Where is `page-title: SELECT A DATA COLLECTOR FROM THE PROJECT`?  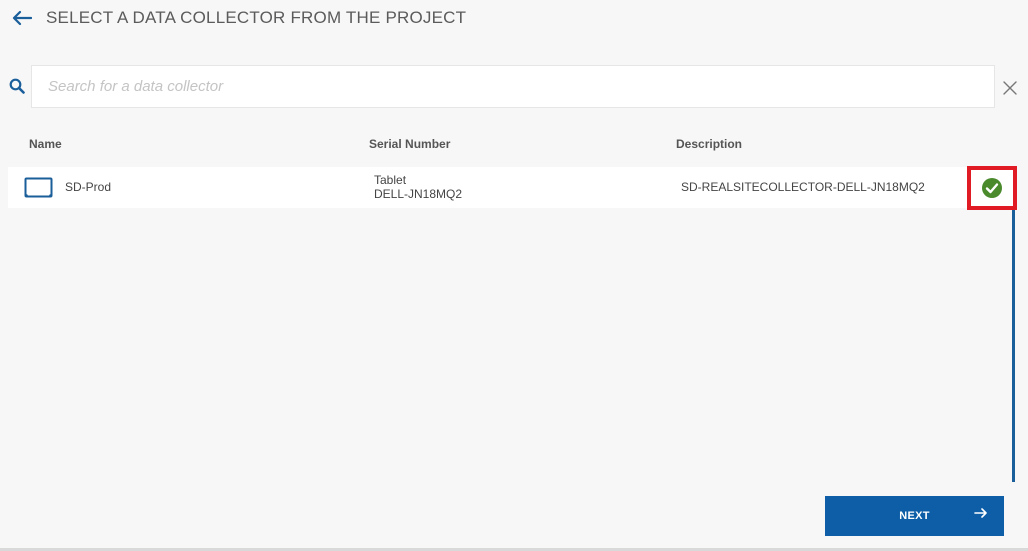
page-title: SELECT A DATA COLLECTOR FROM THE PROJECT is located at coordinates (256, 17).